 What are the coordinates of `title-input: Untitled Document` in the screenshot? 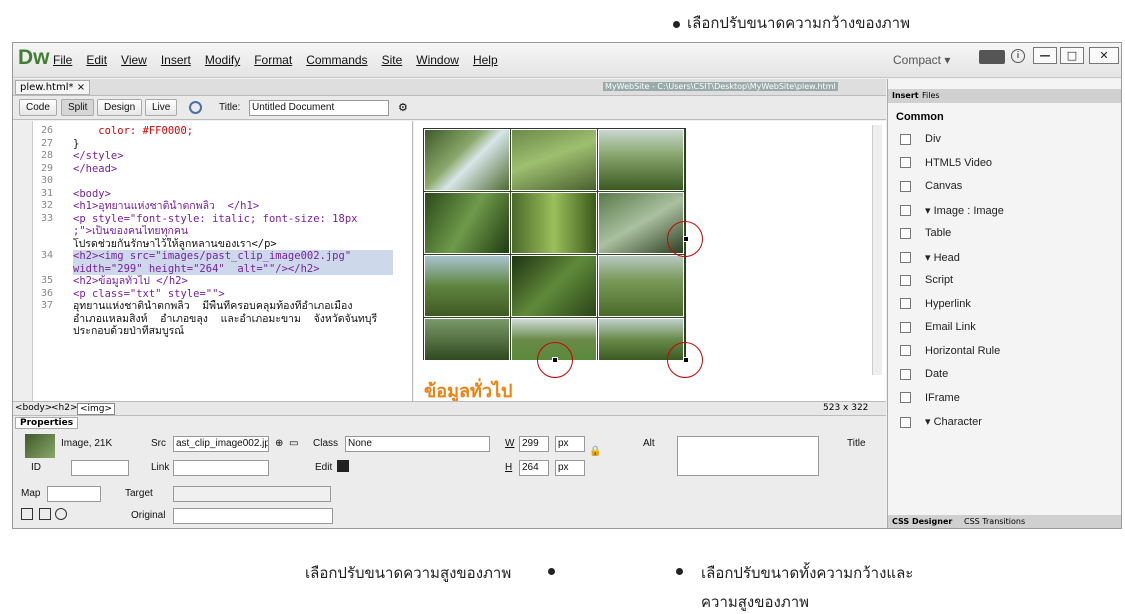 It's located at (319, 108).